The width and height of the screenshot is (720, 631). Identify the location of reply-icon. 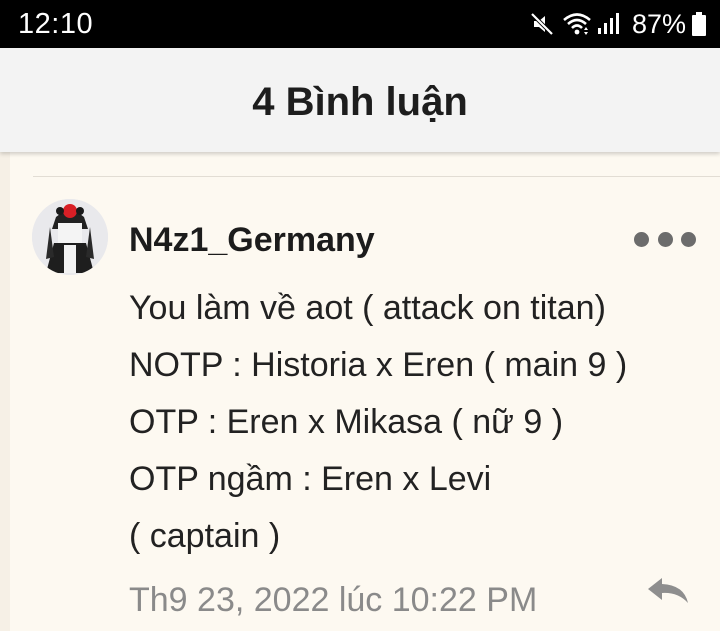
(668, 590).